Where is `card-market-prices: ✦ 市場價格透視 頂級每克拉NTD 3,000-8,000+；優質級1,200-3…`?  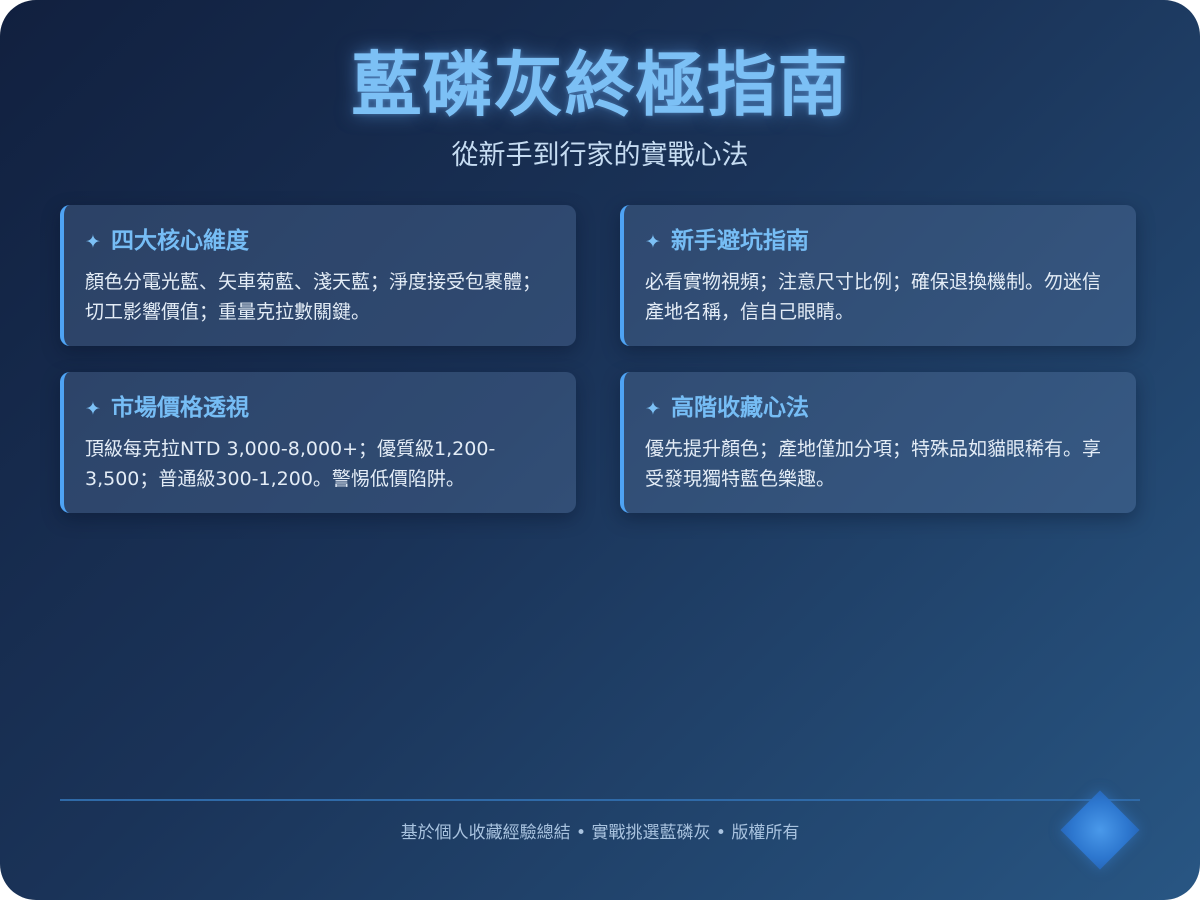 card-market-prices: ✦ 市場價格透視 頂級每克拉NTD 3,000-8,000+；優質級1,200-3… is located at coordinates (318, 442).